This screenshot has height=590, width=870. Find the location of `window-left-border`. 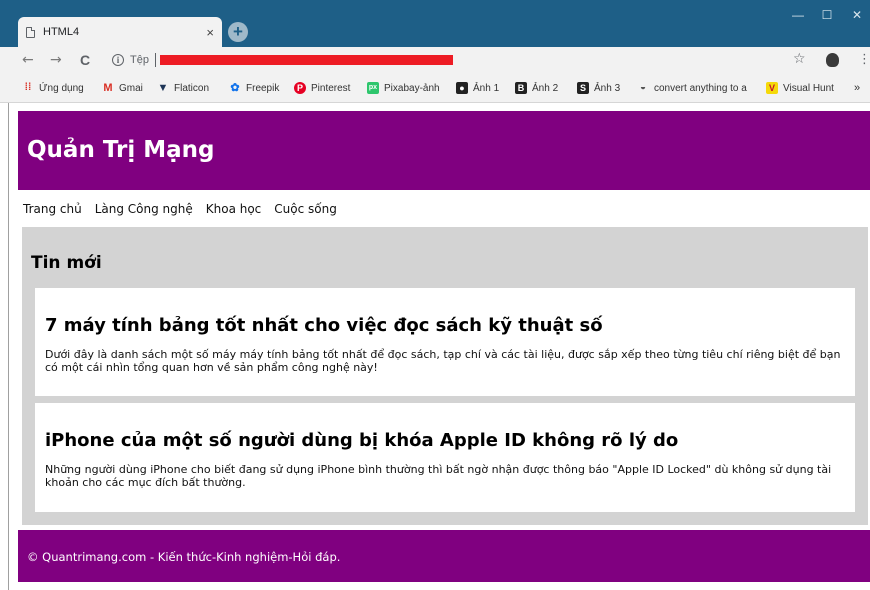

window-left-border is located at coordinates (8, 346).